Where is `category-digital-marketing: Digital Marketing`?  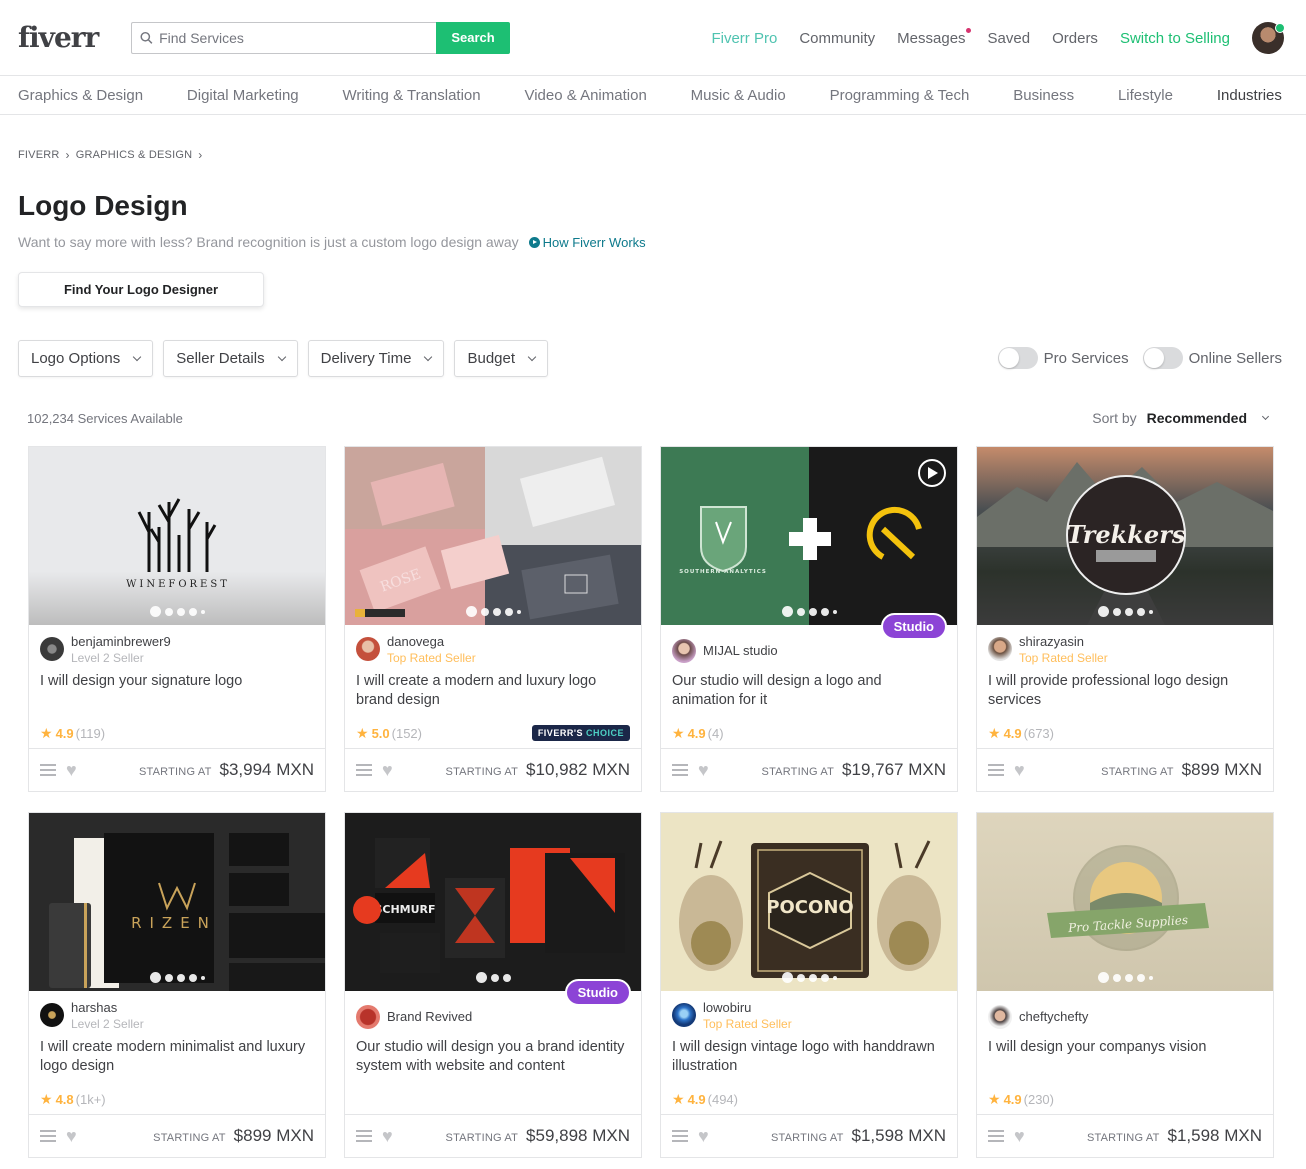 category-digital-marketing: Digital Marketing is located at coordinates (243, 95).